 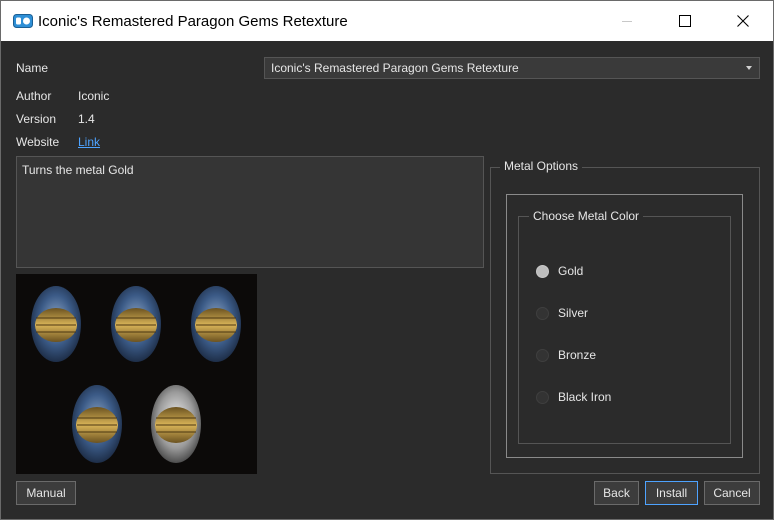 I want to click on maximize-icon, so click(x=685, y=21).